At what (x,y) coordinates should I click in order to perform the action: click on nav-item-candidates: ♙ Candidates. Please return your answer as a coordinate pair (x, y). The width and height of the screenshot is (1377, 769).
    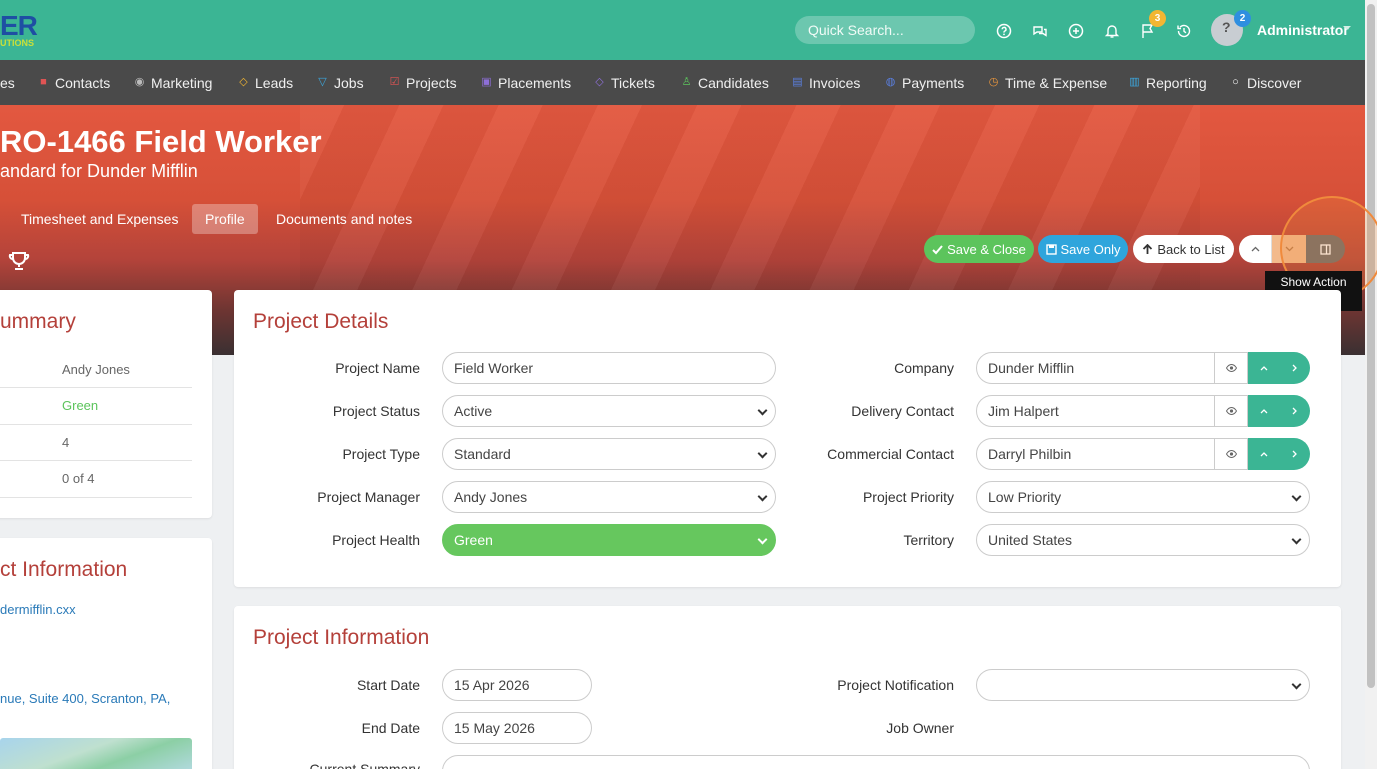
    Looking at the image, I should click on (725, 82).